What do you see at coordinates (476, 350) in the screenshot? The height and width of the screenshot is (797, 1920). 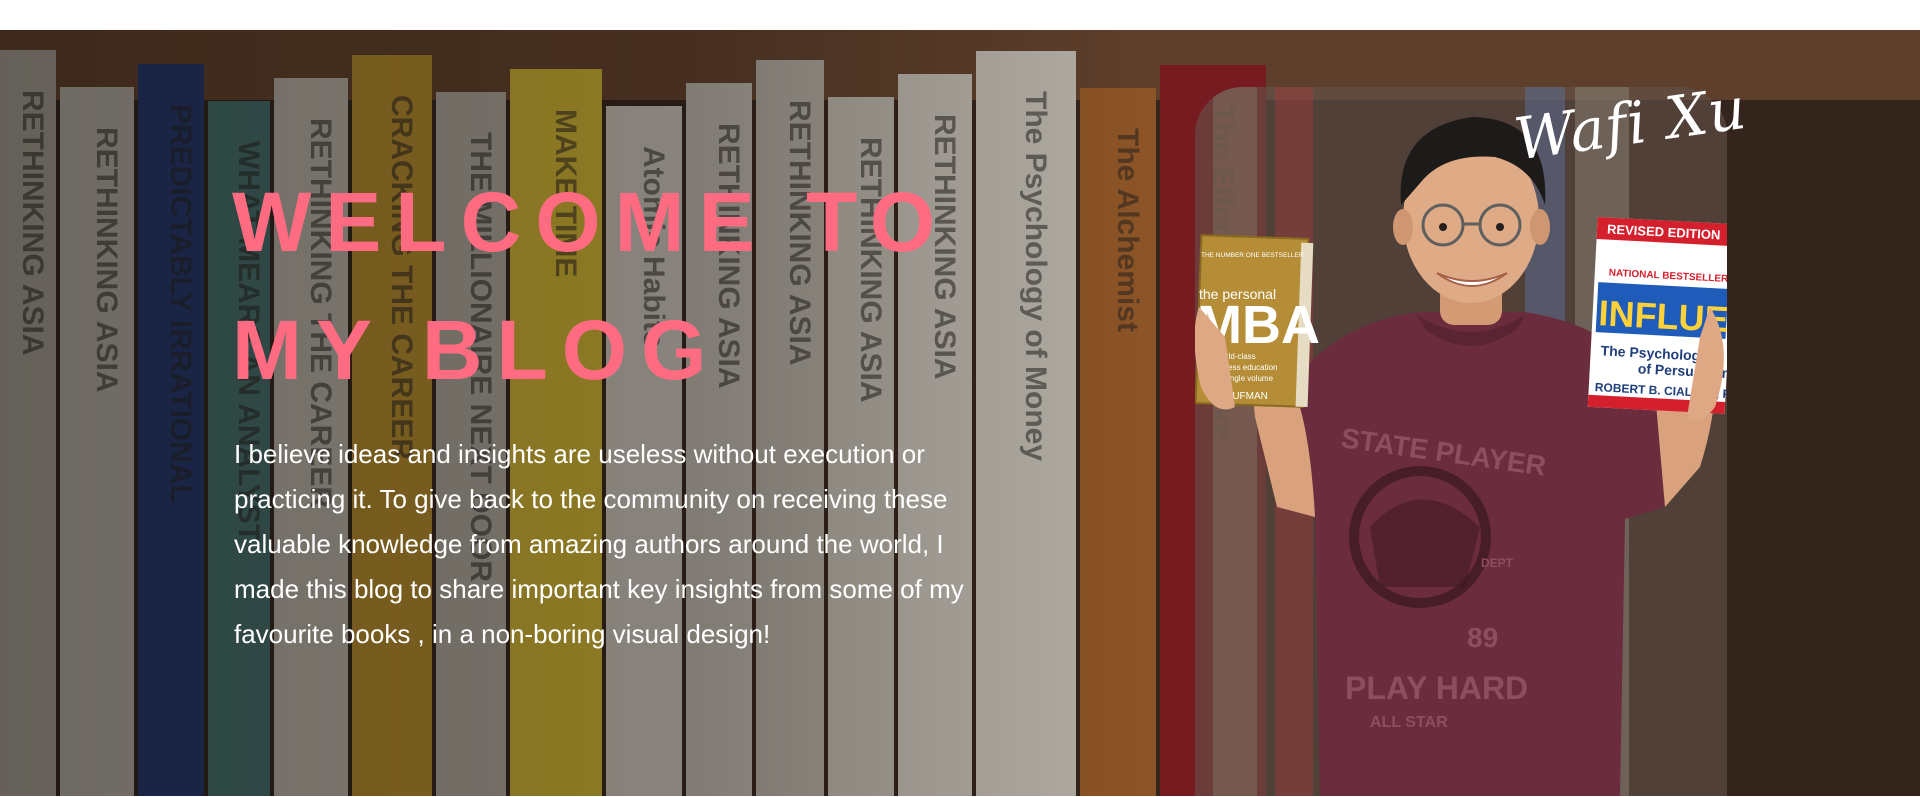 I see `headline-line-2: MY BLOG` at bounding box center [476, 350].